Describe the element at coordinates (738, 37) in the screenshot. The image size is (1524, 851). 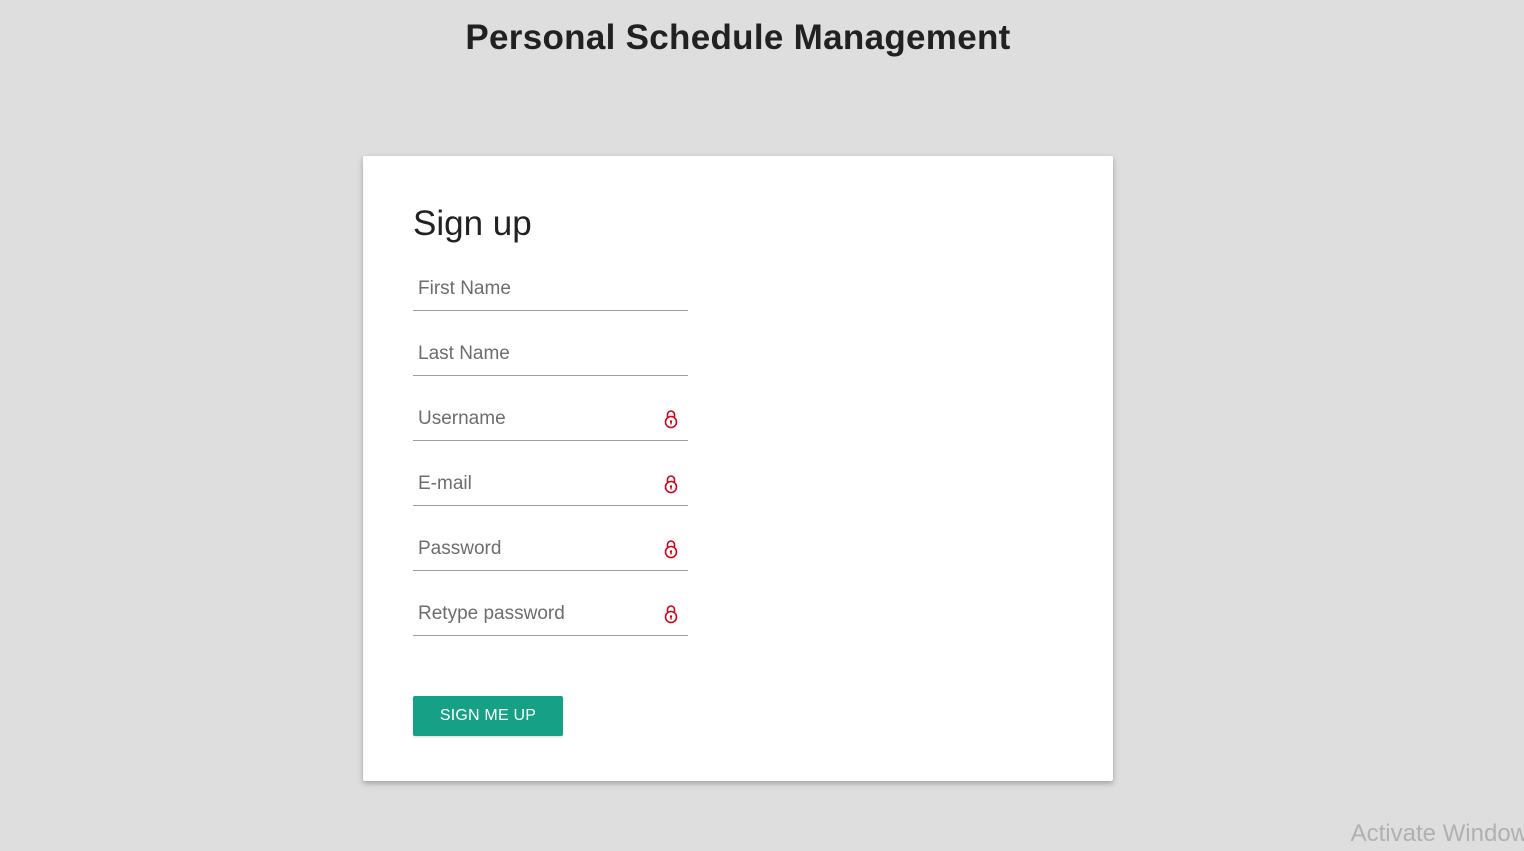
I see `app-title: Personal Schedule Management` at that location.